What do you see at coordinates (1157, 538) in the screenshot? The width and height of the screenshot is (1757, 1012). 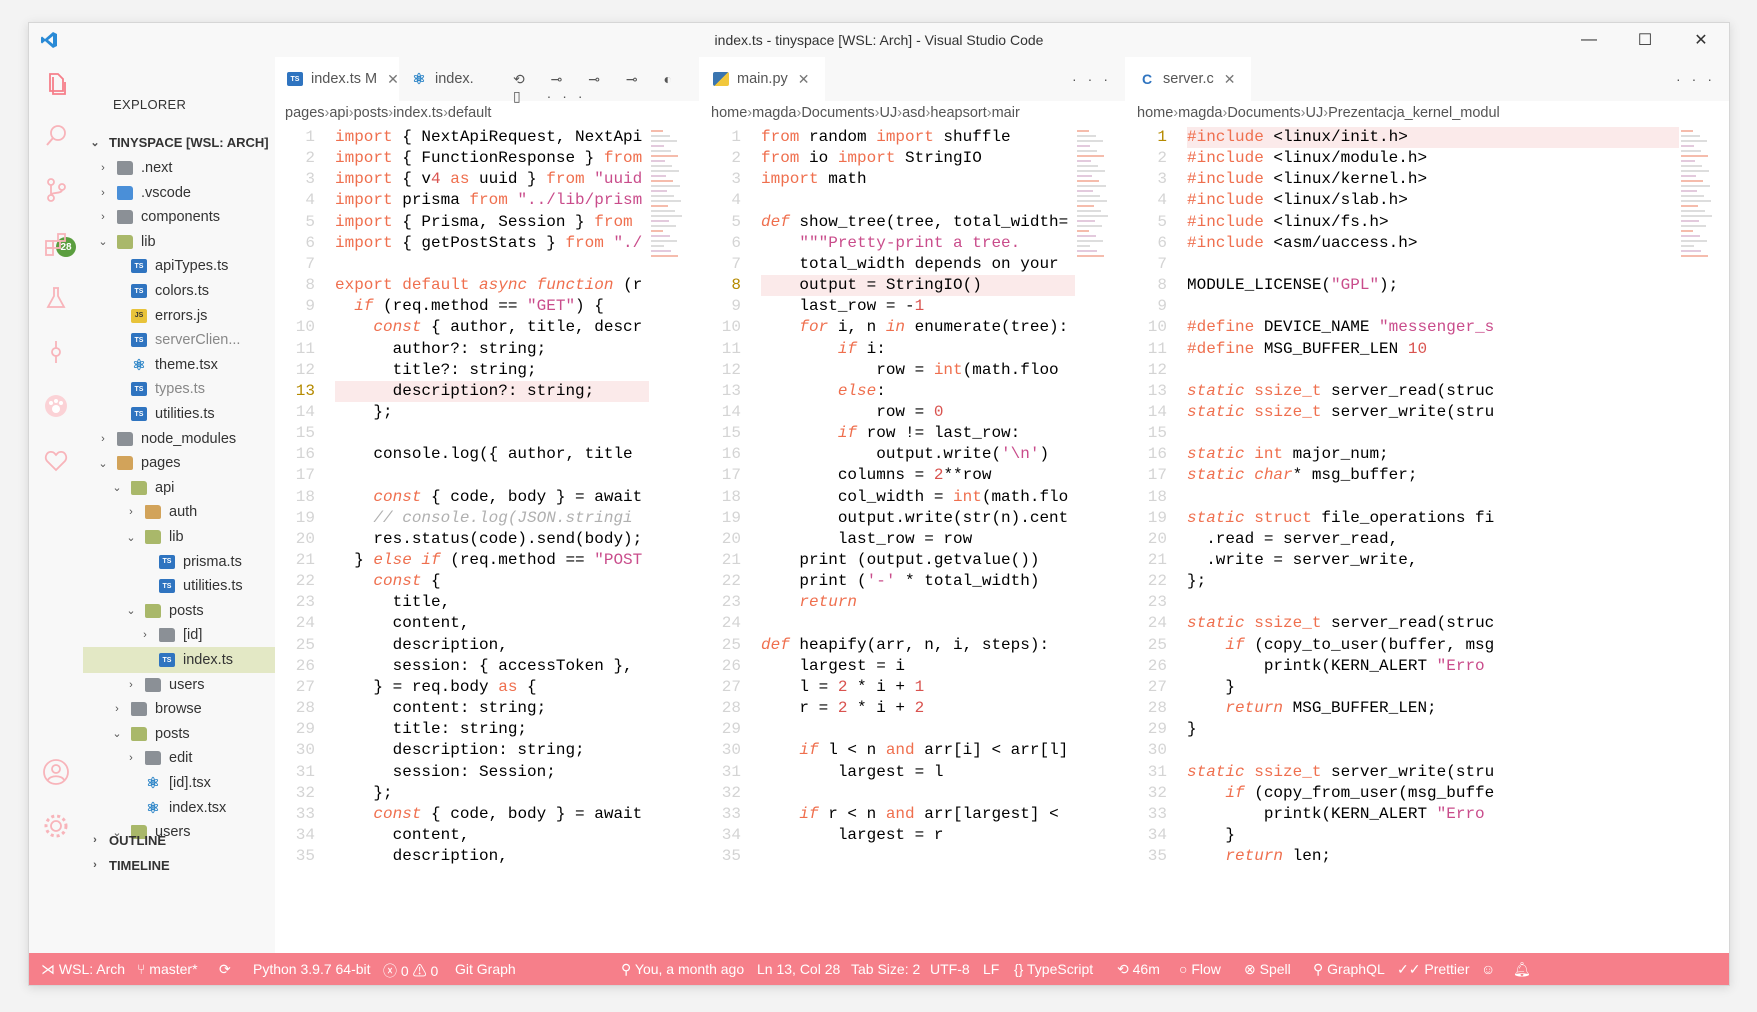 I see `line-number: 20` at bounding box center [1157, 538].